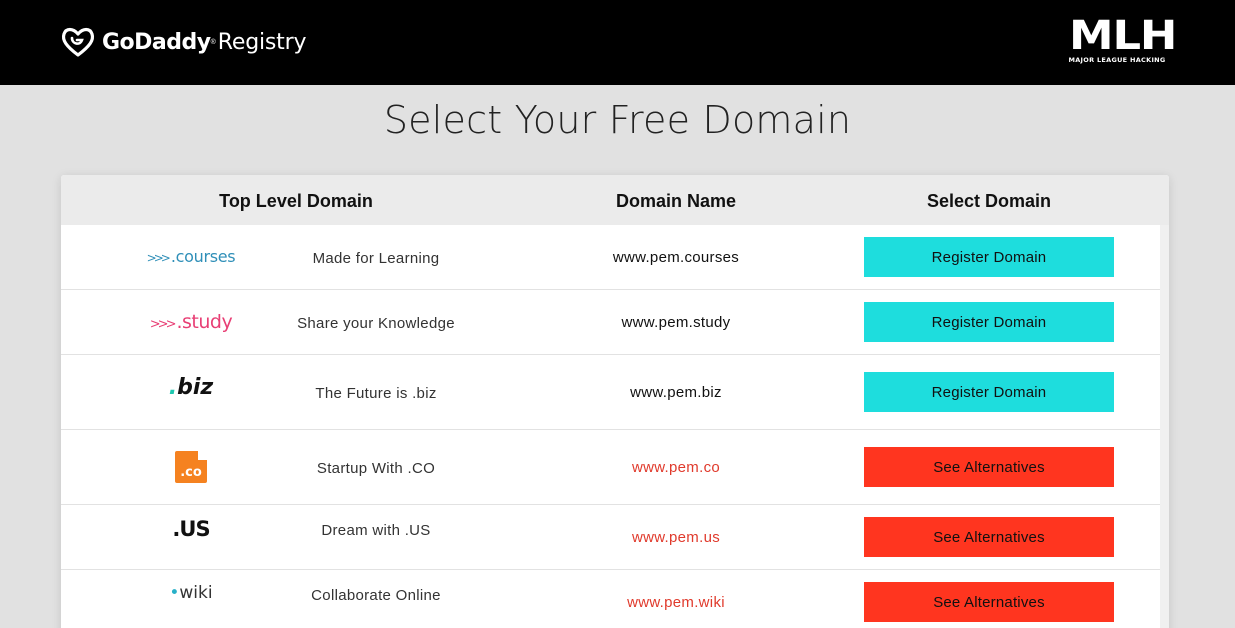 The width and height of the screenshot is (1235, 628). What do you see at coordinates (376, 323) in the screenshot?
I see `tld-description: Share your Knowledge` at bounding box center [376, 323].